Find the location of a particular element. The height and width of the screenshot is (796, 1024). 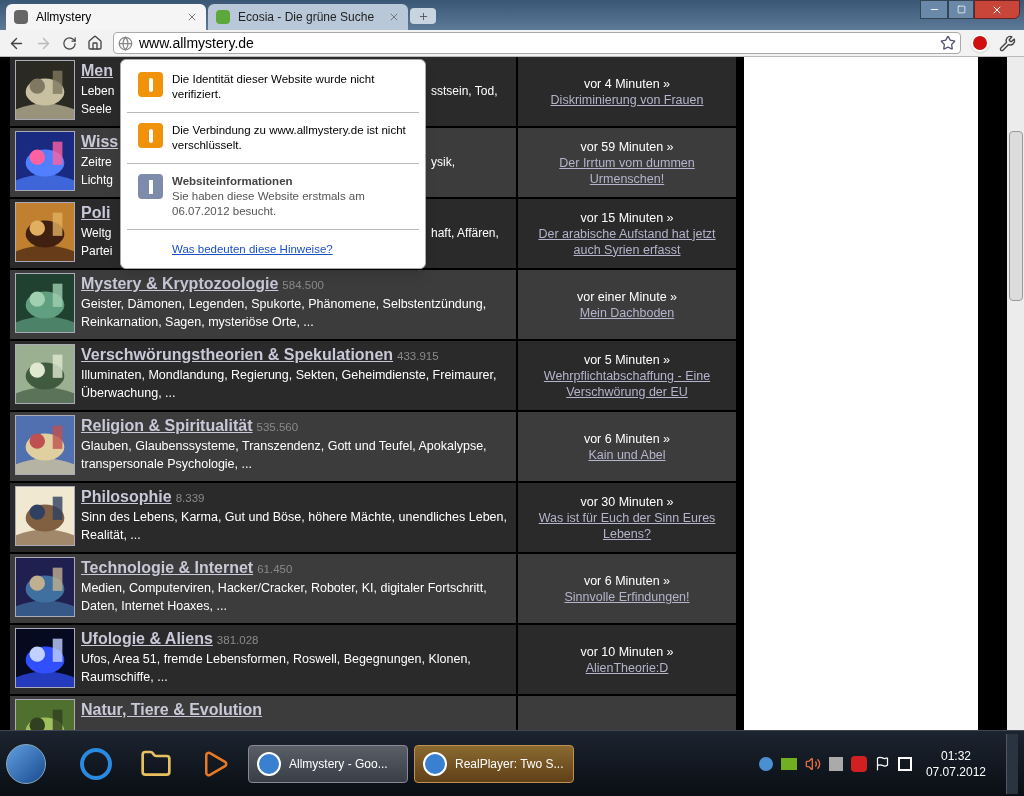

popup-message: Sie haben diese Website erstmals am 06.07.2012 besucht. is located at coordinates (269, 204).